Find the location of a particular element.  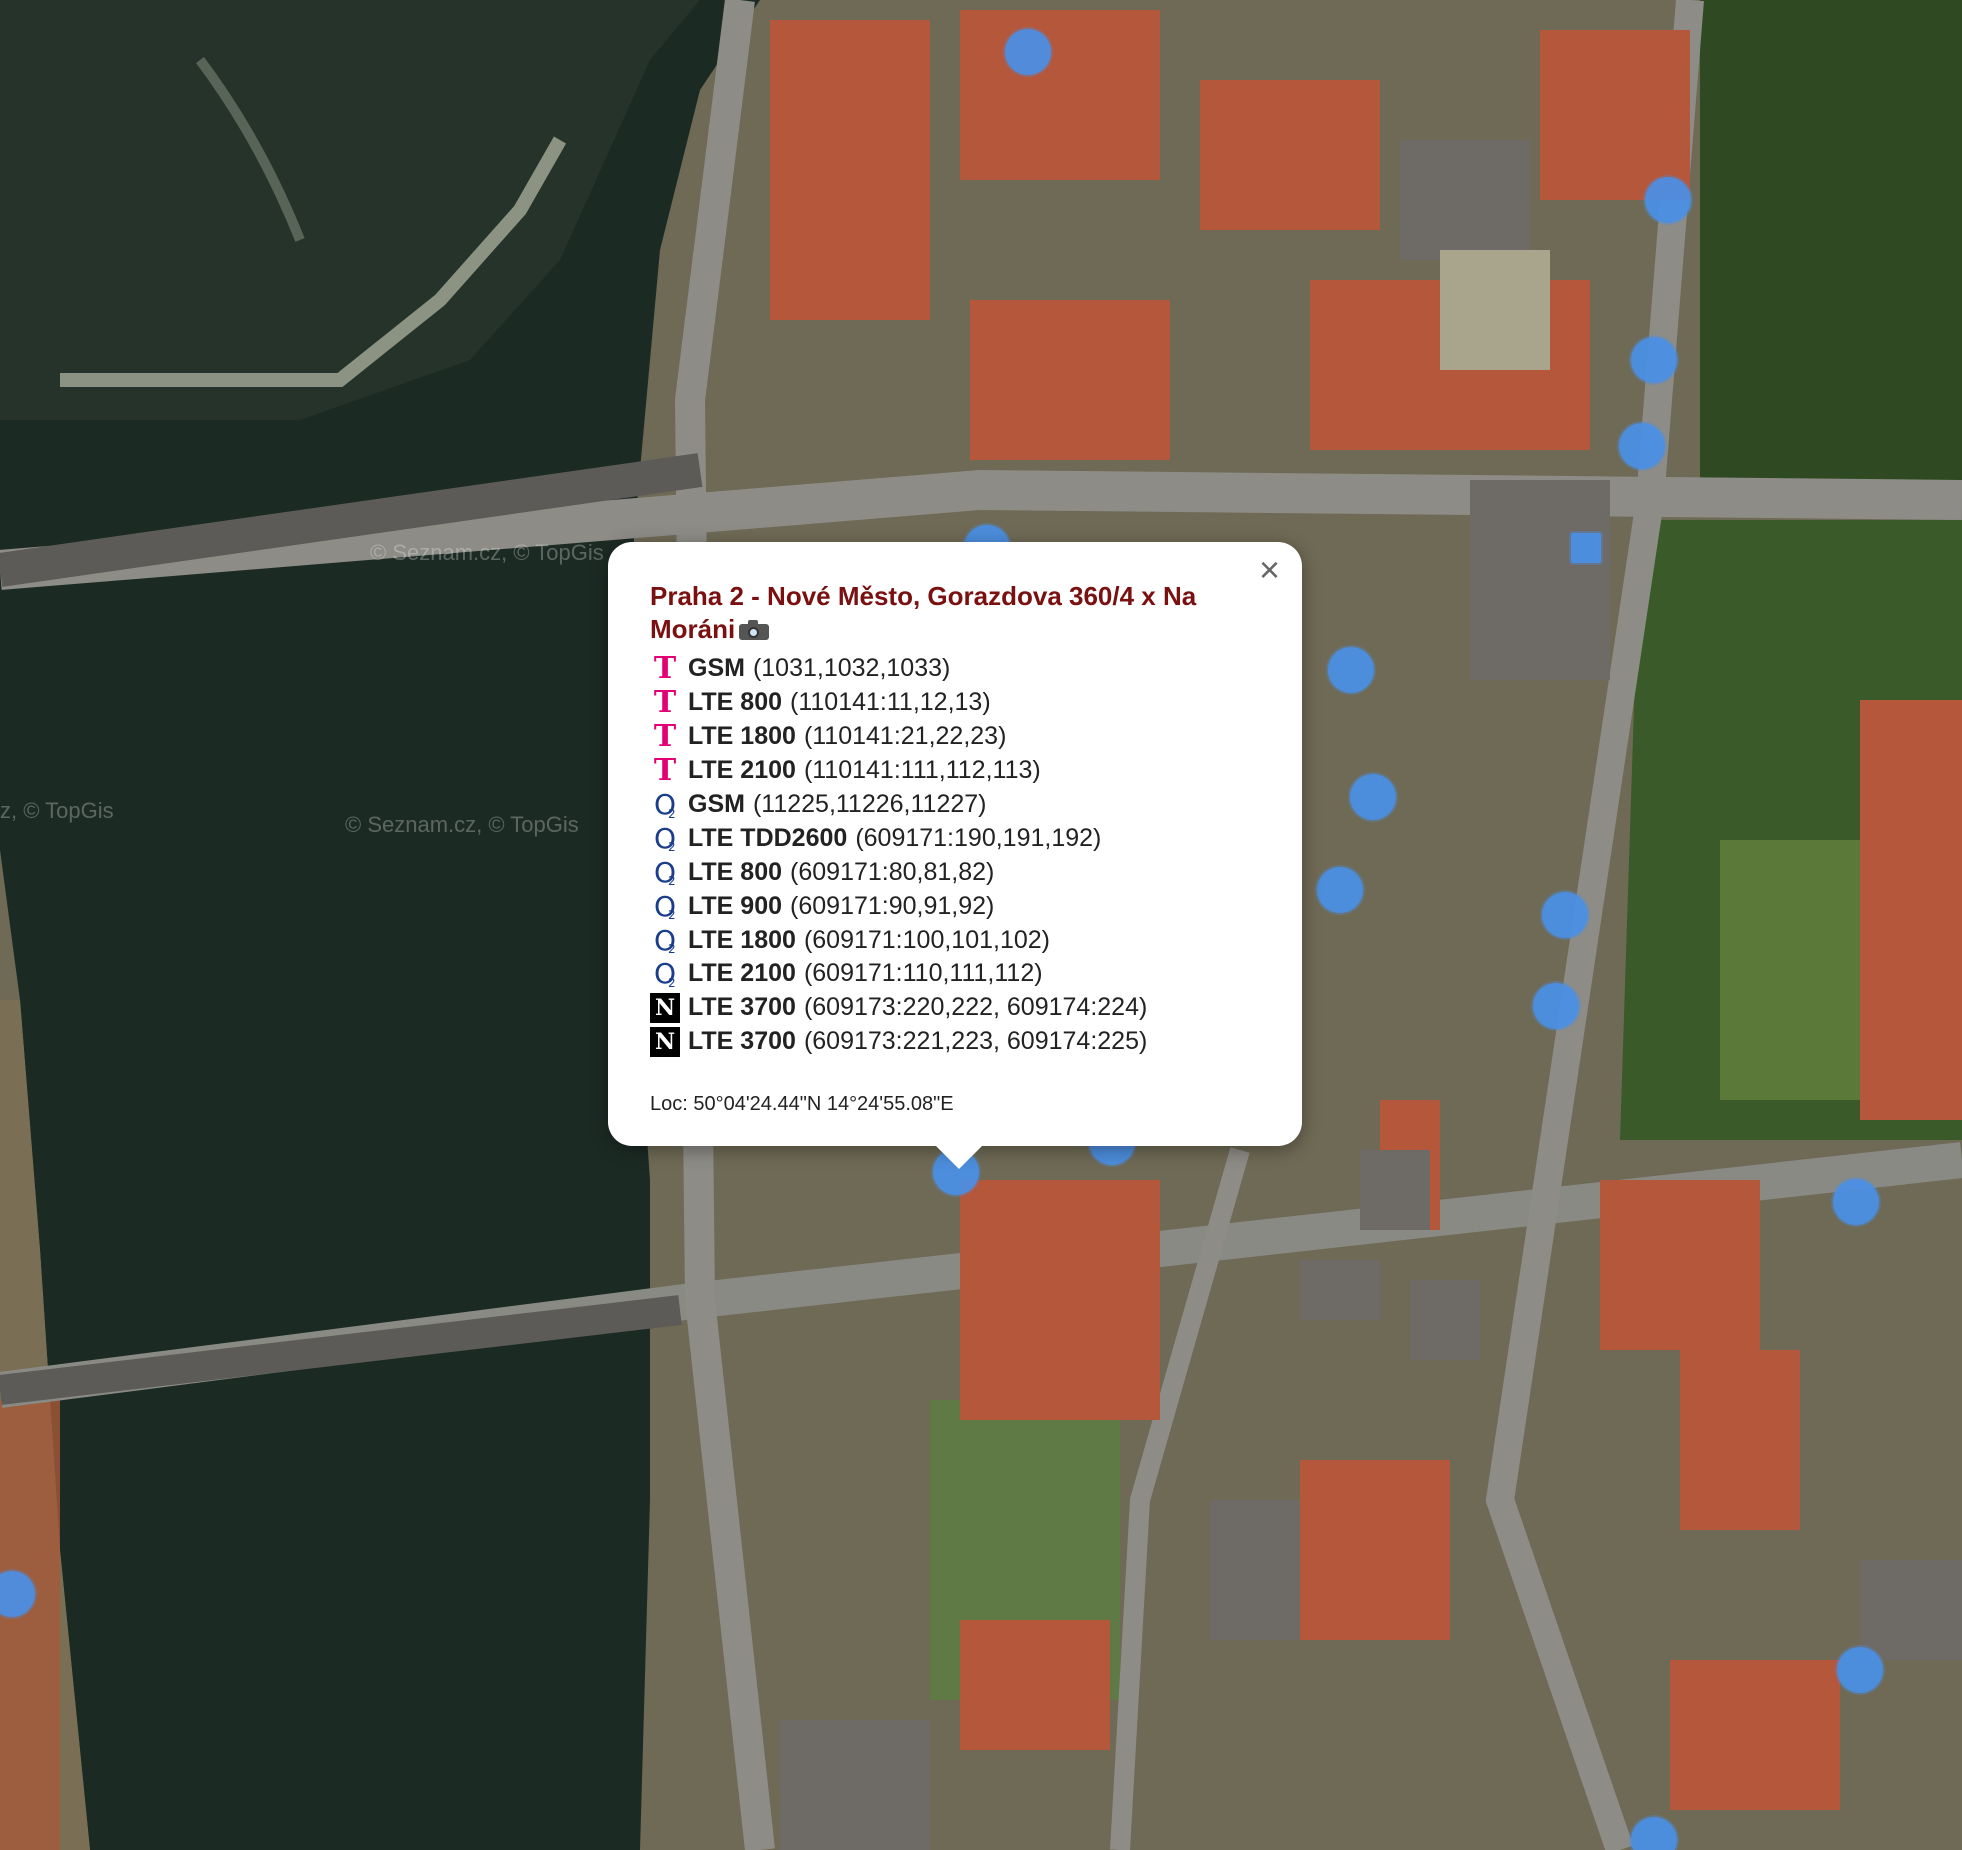

cell-ids: (110141:111,112,113) is located at coordinates (922, 770).